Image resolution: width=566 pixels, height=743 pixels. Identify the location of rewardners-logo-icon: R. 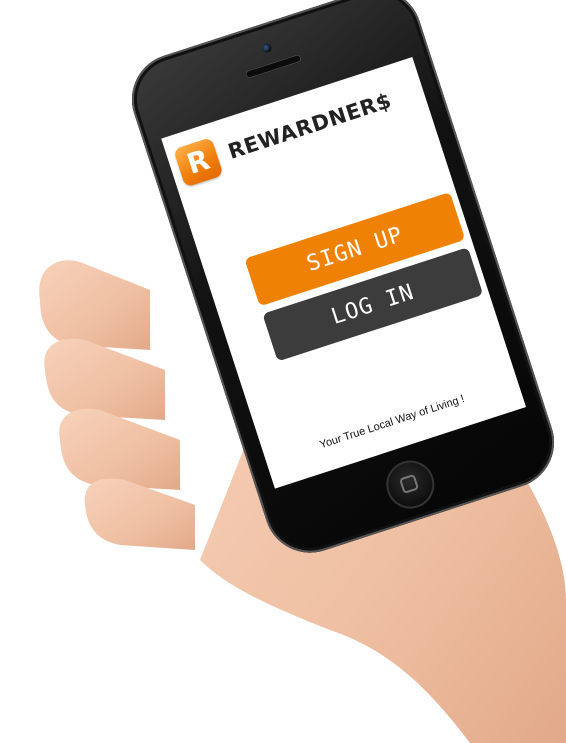
(198, 162).